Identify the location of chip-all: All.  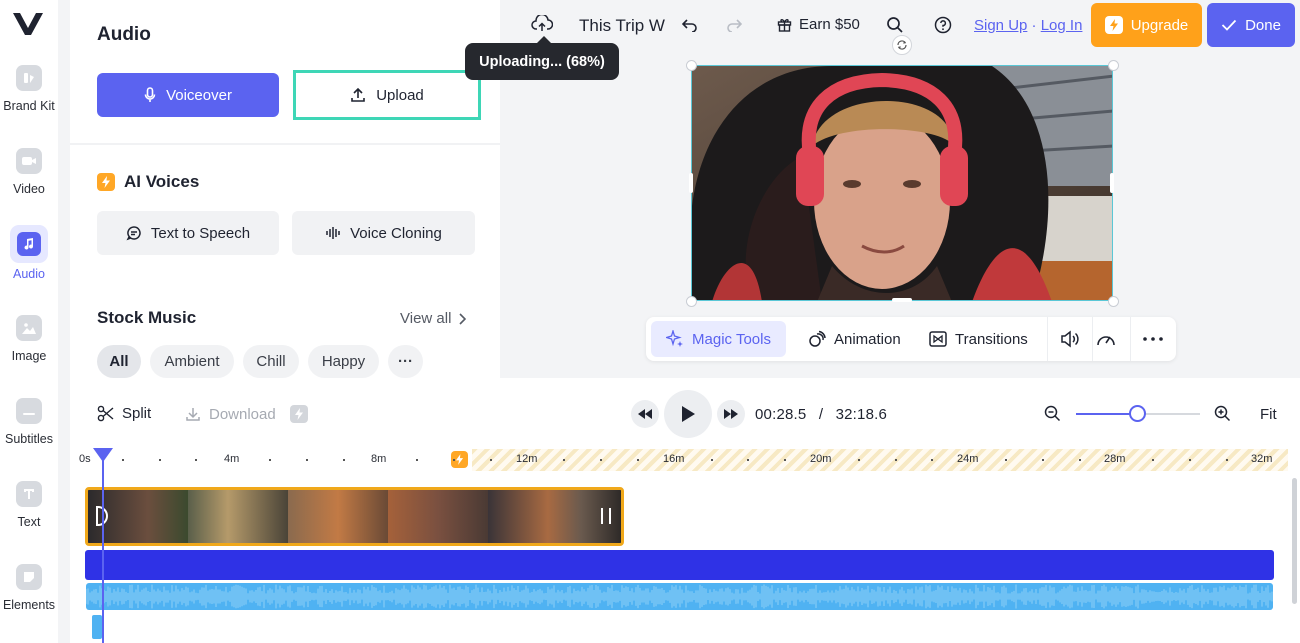
(119, 361).